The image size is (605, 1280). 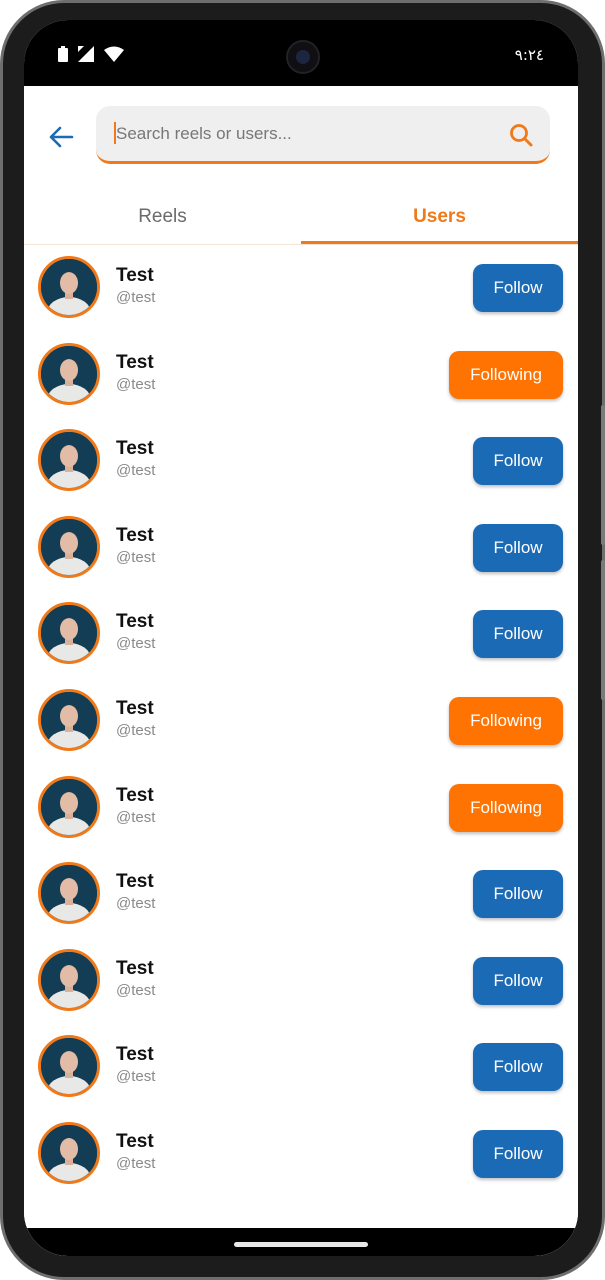 I want to click on status-icons, so click(x=91, y=54).